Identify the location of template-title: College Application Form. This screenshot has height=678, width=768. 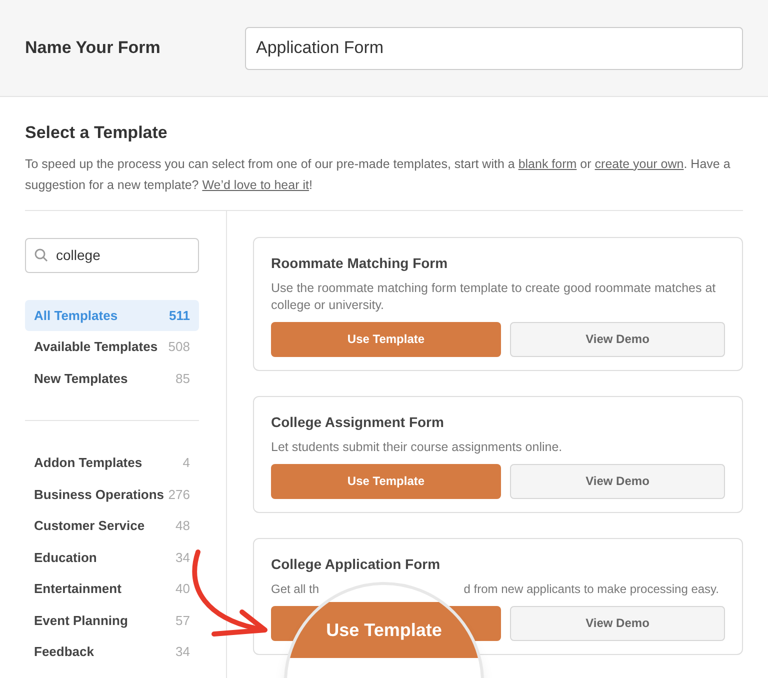
(356, 564).